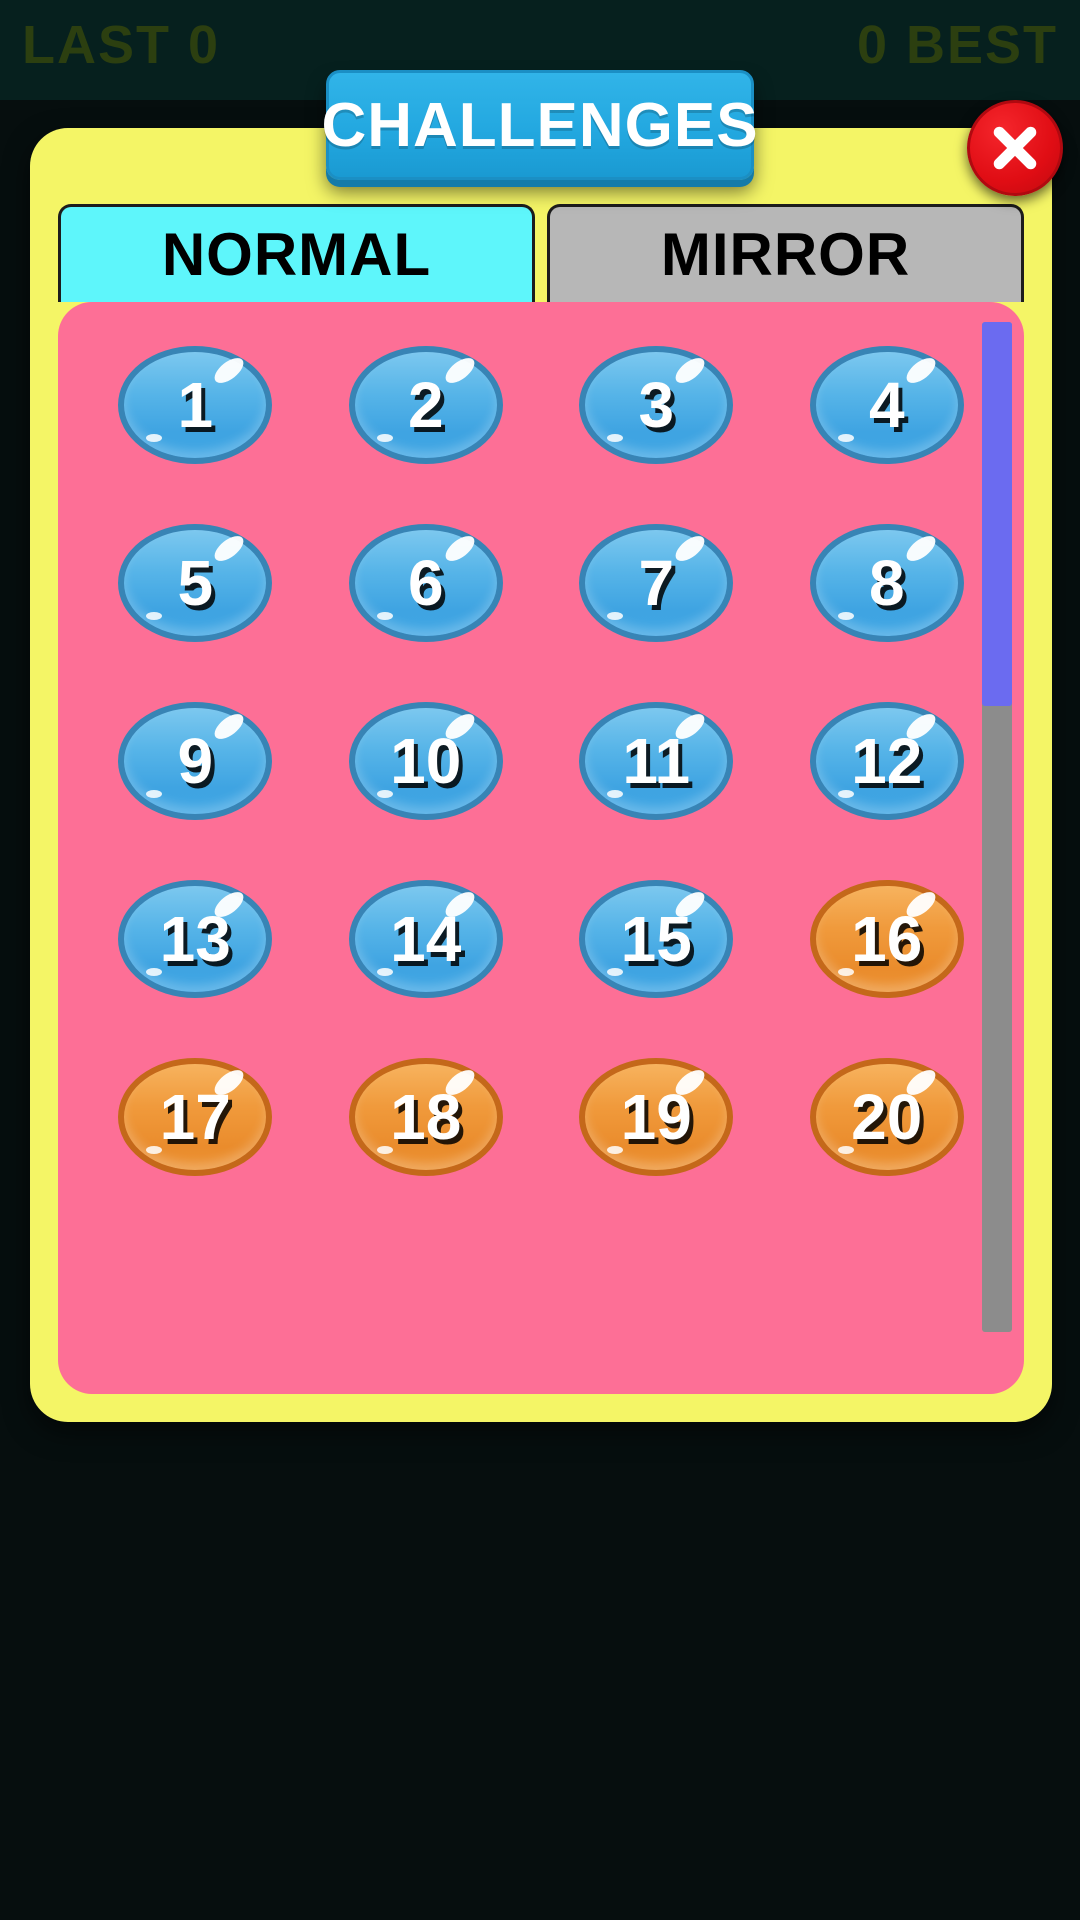 The height and width of the screenshot is (1920, 1080). I want to click on level-button: 9, so click(195, 761).